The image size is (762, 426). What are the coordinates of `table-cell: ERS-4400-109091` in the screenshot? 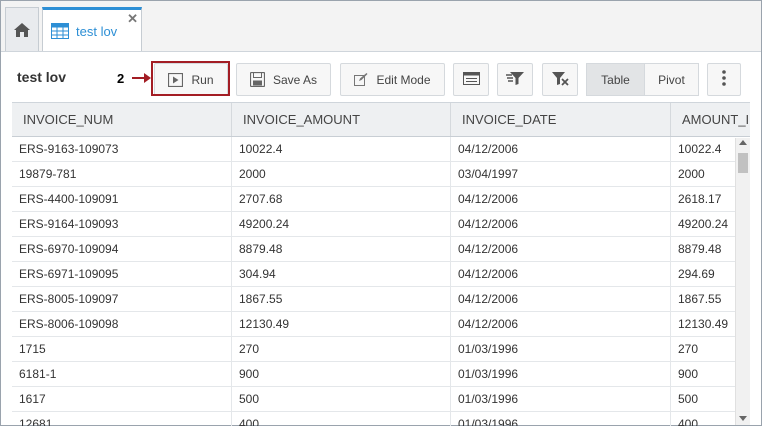 It's located at (122, 199).